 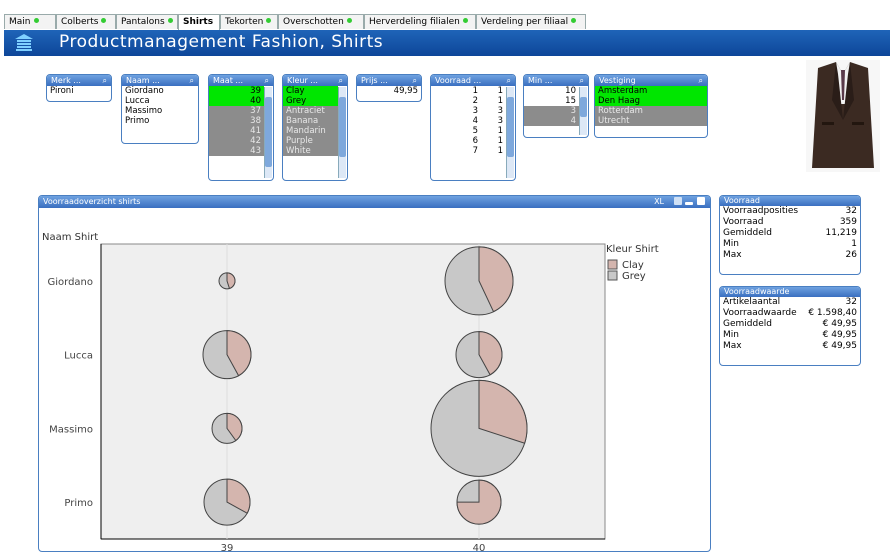 What do you see at coordinates (556, 80) in the screenshot?
I see `listbox-title: Min ... ⌕` at bounding box center [556, 80].